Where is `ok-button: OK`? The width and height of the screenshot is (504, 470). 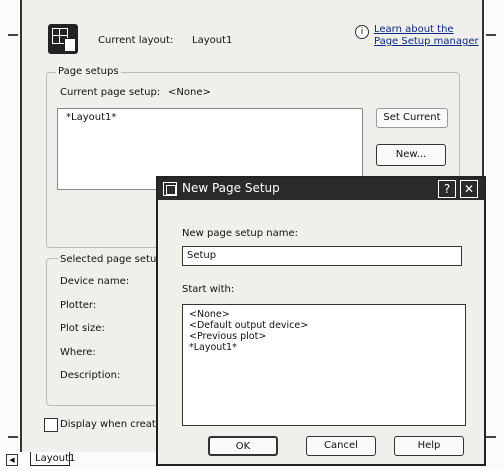 ok-button: OK is located at coordinates (243, 446).